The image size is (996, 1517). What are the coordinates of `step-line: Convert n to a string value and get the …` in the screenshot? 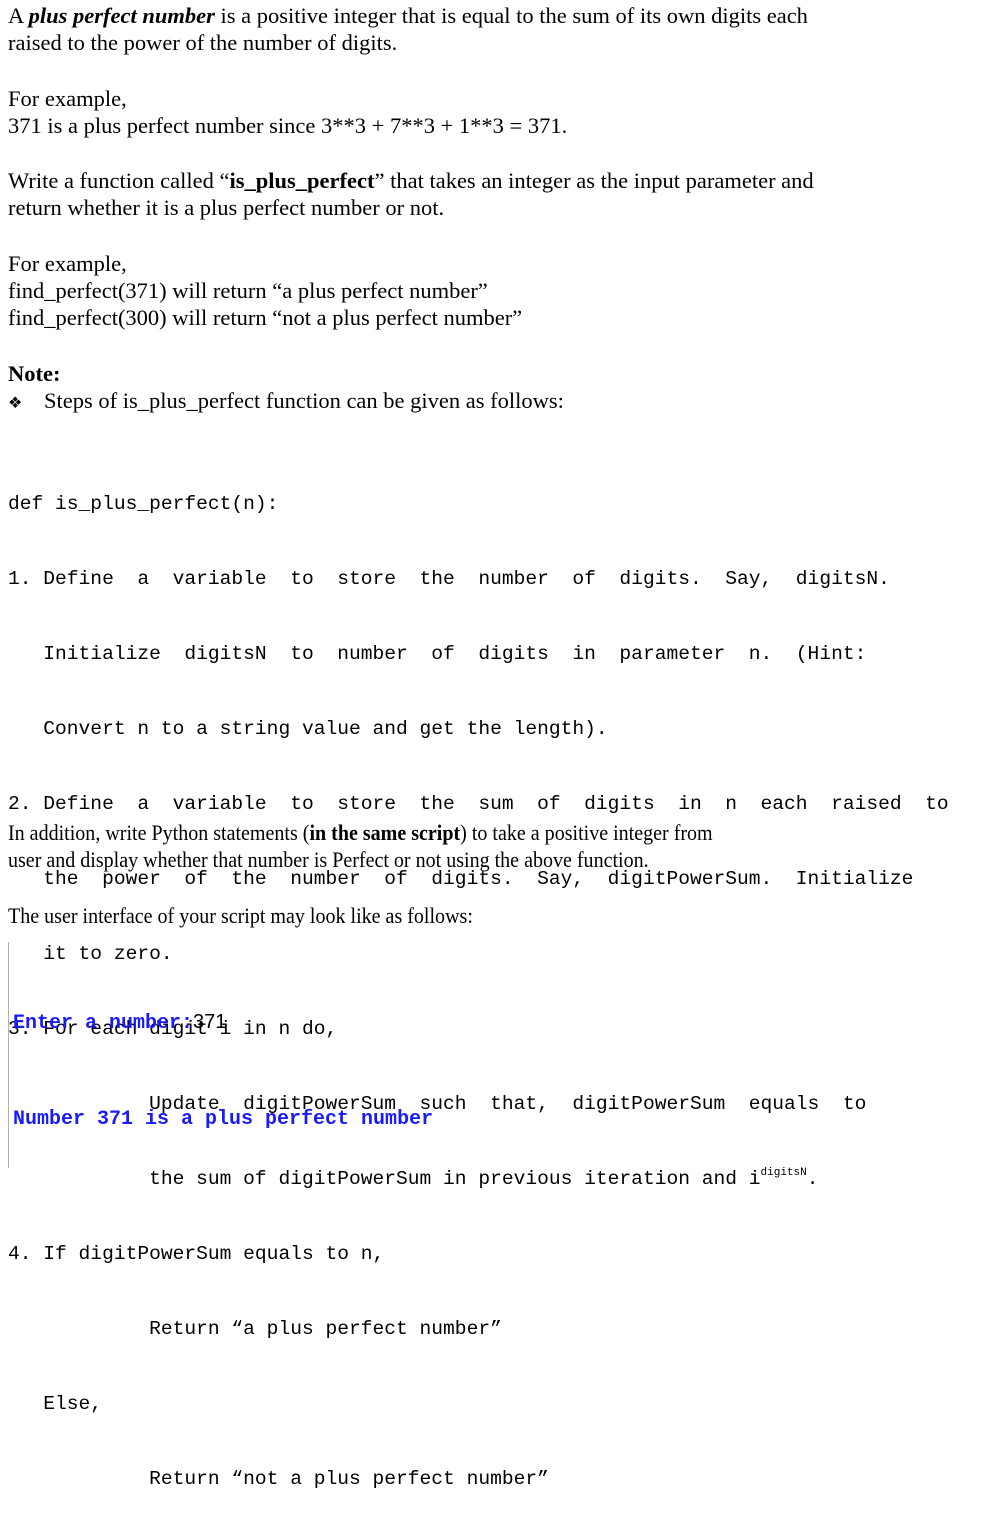 It's located at (308, 729).